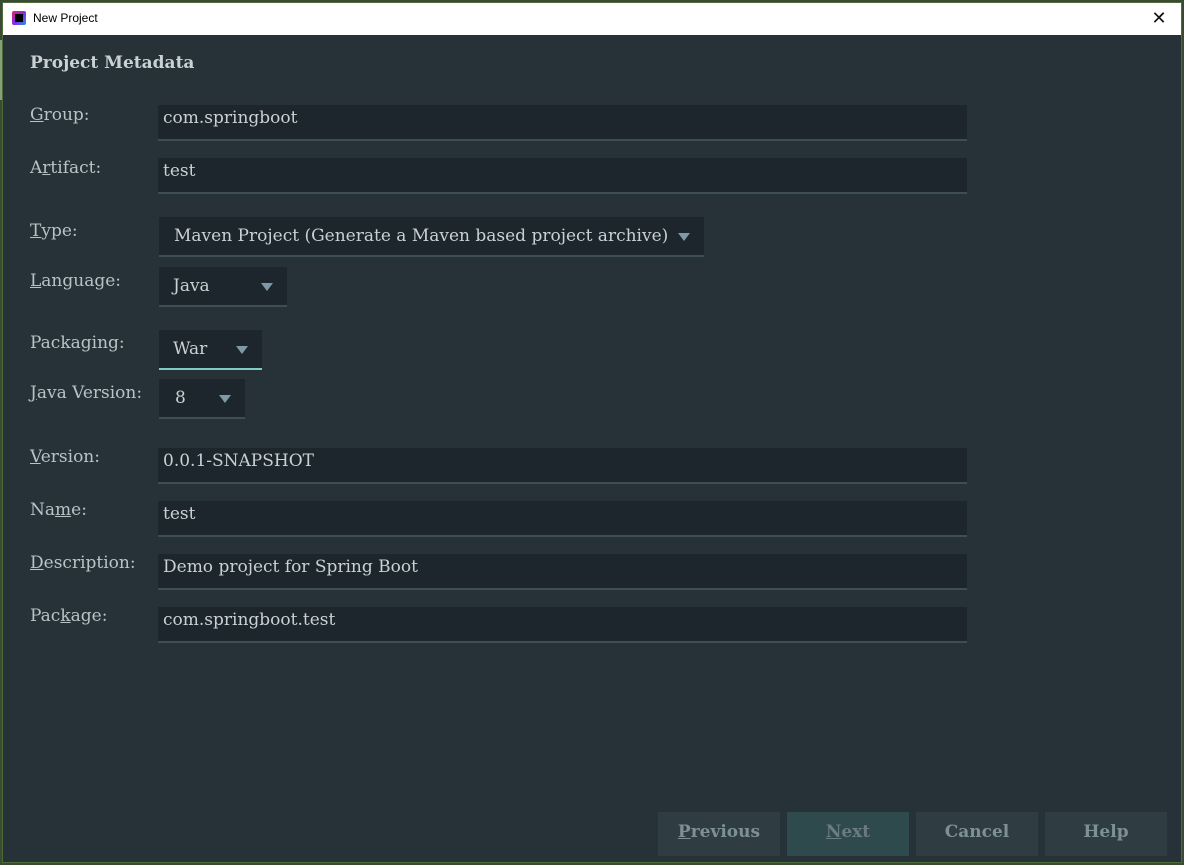 Image resolution: width=1184 pixels, height=865 pixels. Describe the element at coordinates (562, 572) in the screenshot. I see `description-field: Demo project for Spring Boot` at that location.